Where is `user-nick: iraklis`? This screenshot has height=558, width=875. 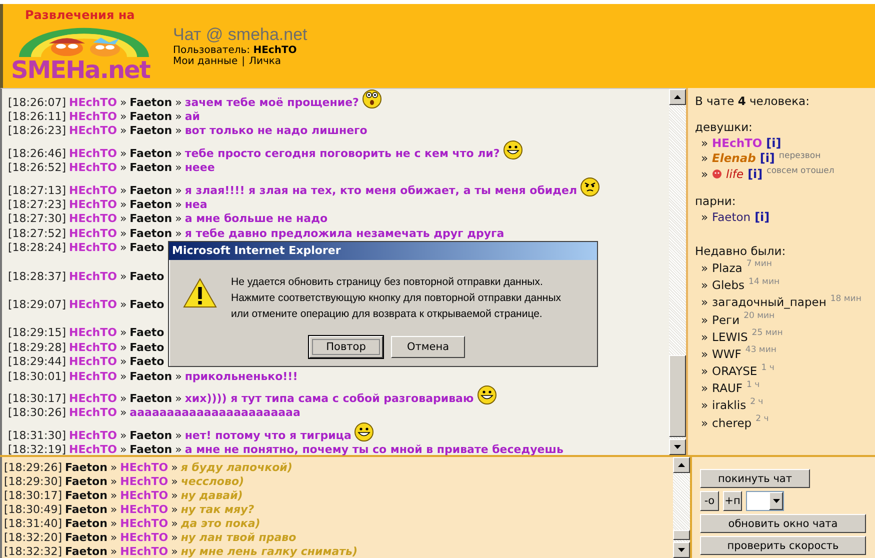
user-nick: iraklis is located at coordinates (729, 405).